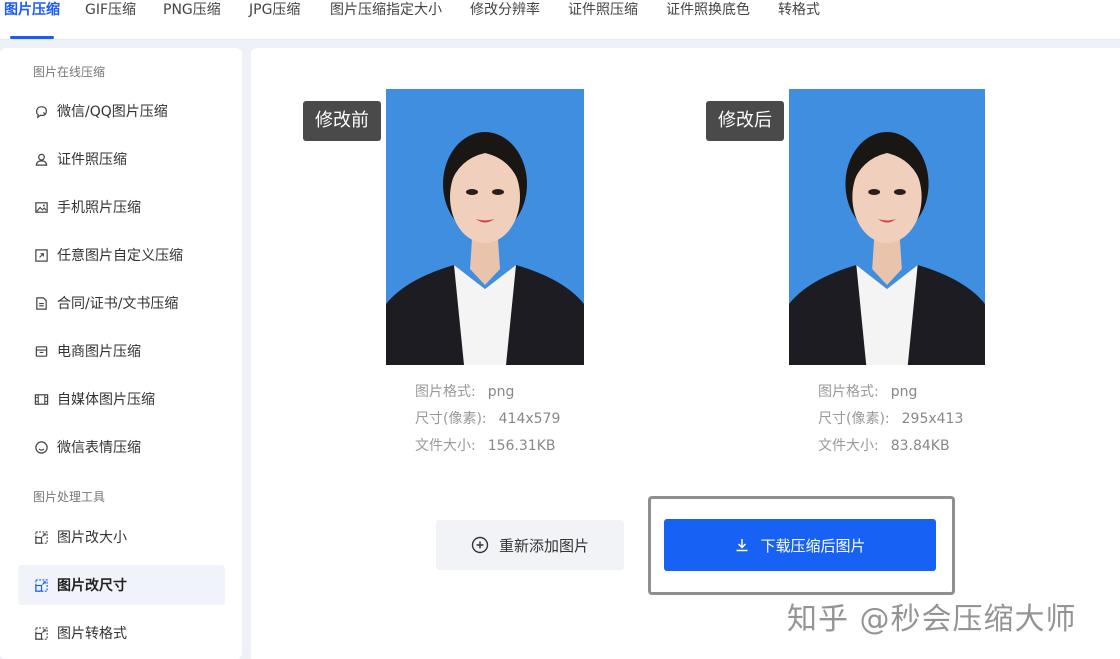 The width and height of the screenshot is (1120, 659). I want to click on sidebar-item-resize-size: 图片改大小, so click(121, 537).